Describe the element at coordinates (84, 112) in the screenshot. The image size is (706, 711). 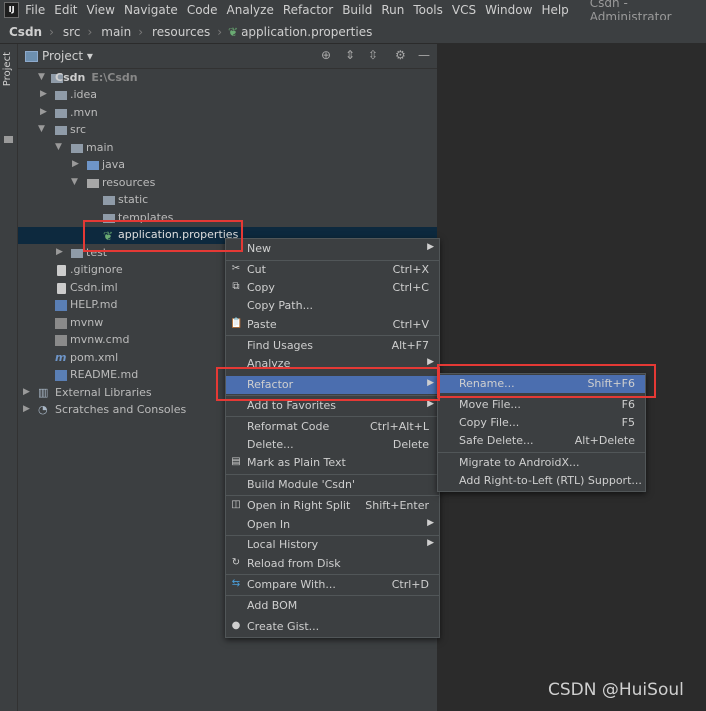
I see `tree-item-label: .mvn` at that location.